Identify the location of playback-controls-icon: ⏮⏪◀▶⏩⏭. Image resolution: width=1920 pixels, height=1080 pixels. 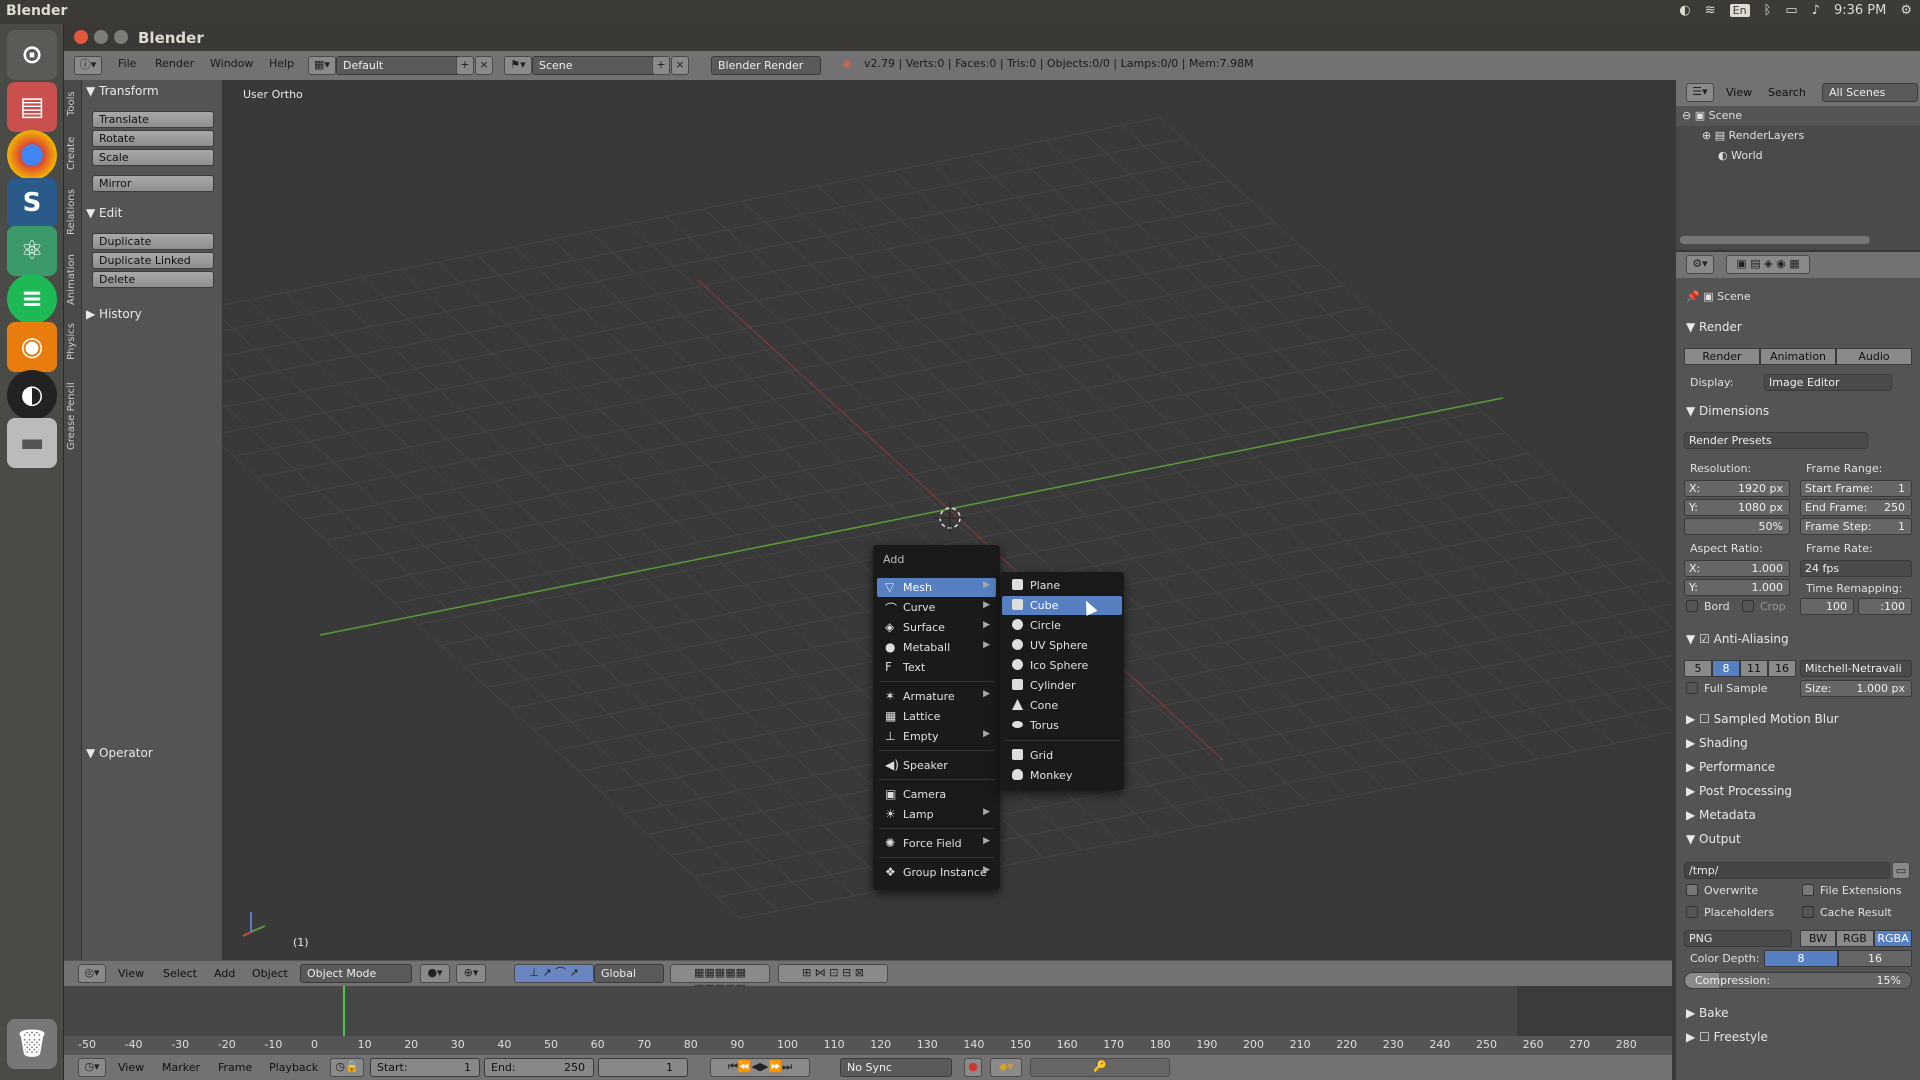
(760, 1067).